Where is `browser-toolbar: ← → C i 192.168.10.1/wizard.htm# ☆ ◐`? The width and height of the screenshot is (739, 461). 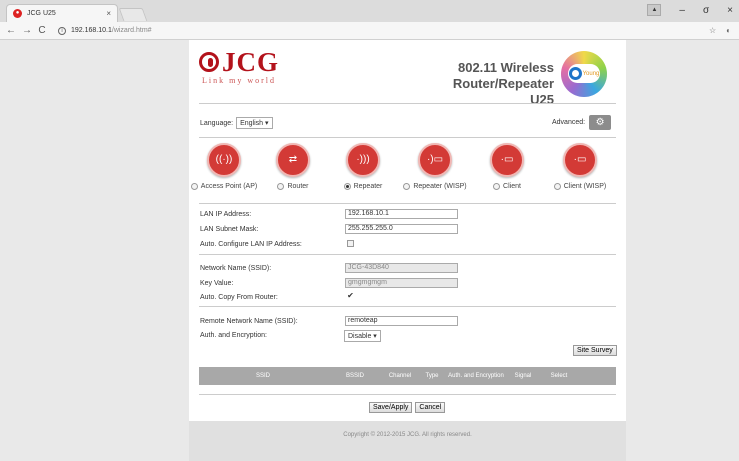 browser-toolbar: ← → C i 192.168.10.1/wizard.htm# ☆ ◐ is located at coordinates (369, 31).